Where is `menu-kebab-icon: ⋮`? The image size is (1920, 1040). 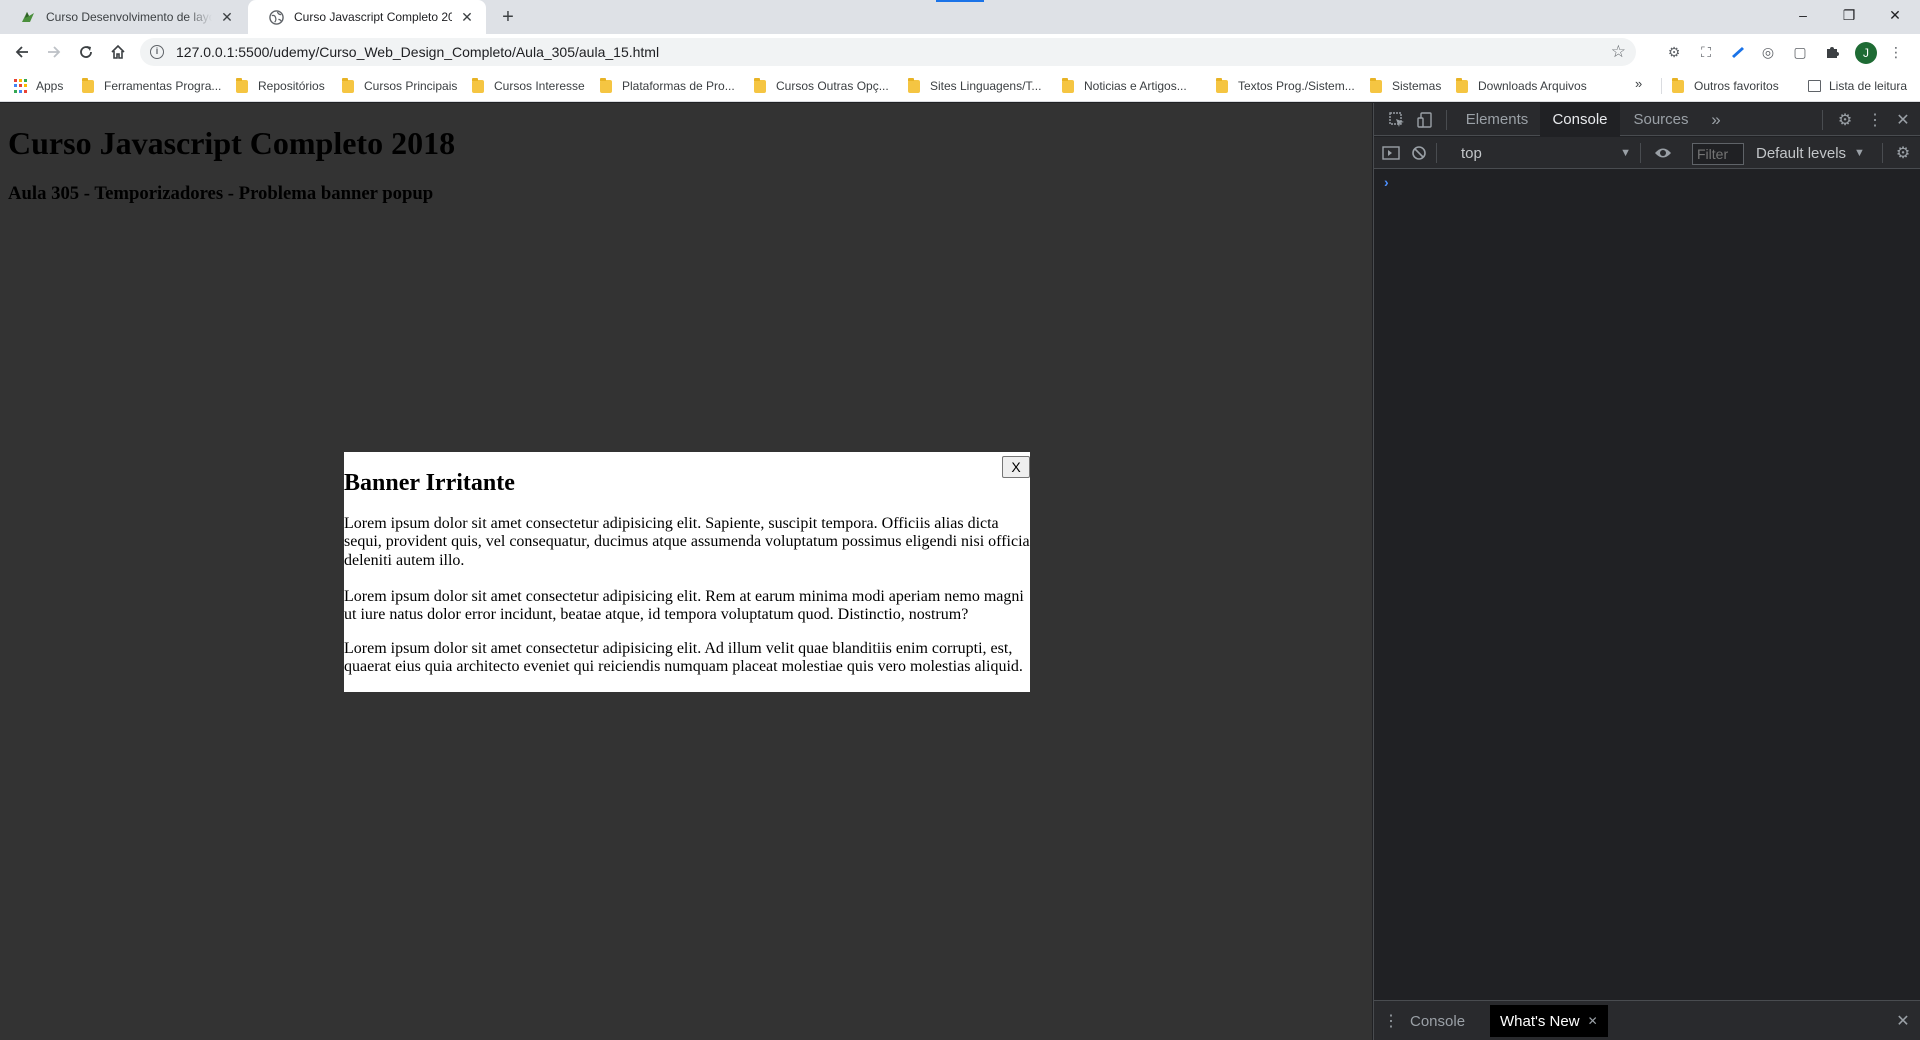 menu-kebab-icon: ⋮ is located at coordinates (1896, 52).